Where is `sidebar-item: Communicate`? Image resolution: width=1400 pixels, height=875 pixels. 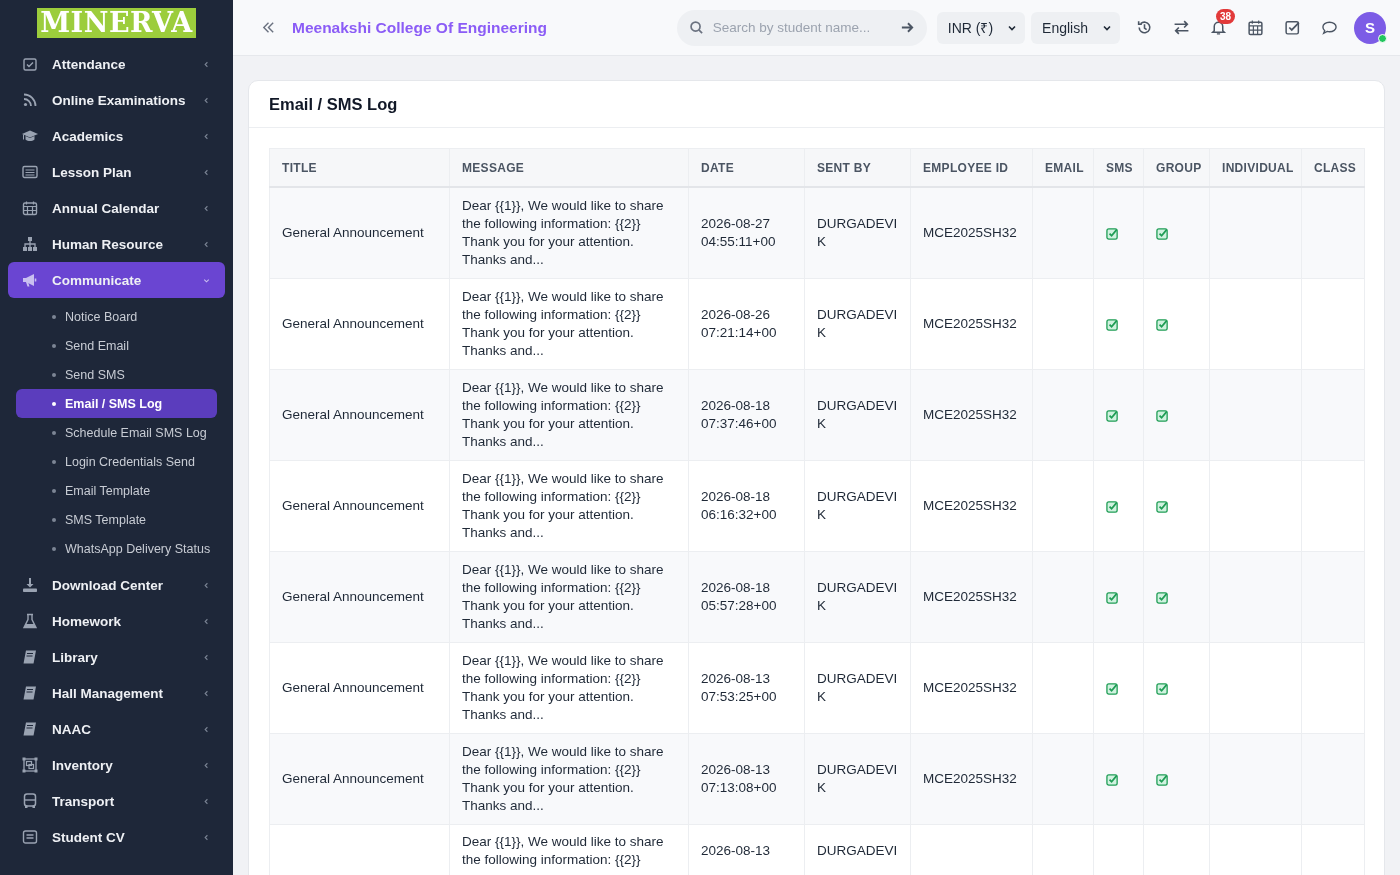 sidebar-item: Communicate is located at coordinates (116, 280).